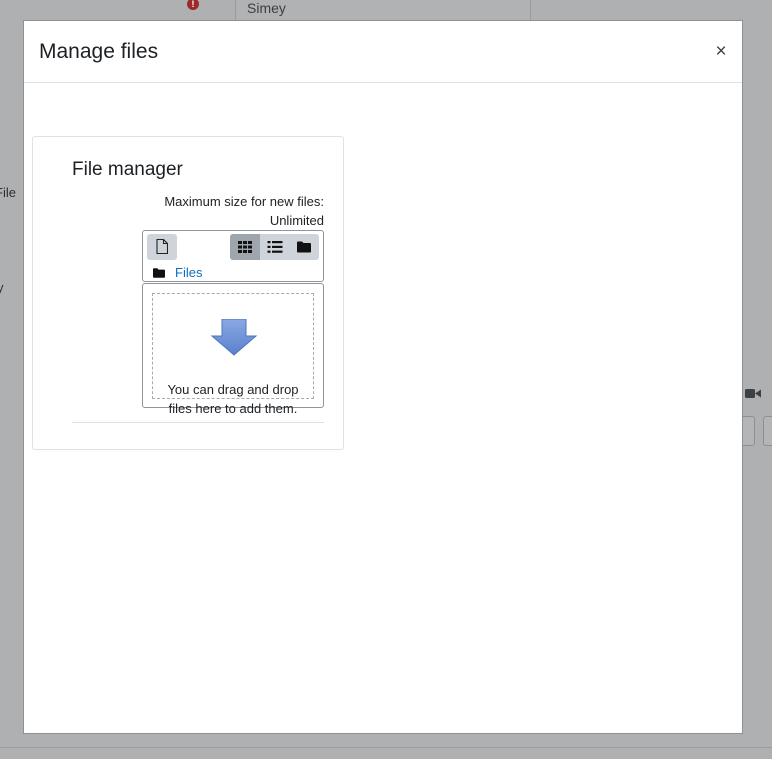 The height and width of the screenshot is (759, 772). Describe the element at coordinates (2, 287) in the screenshot. I see `background-label: y` at that location.